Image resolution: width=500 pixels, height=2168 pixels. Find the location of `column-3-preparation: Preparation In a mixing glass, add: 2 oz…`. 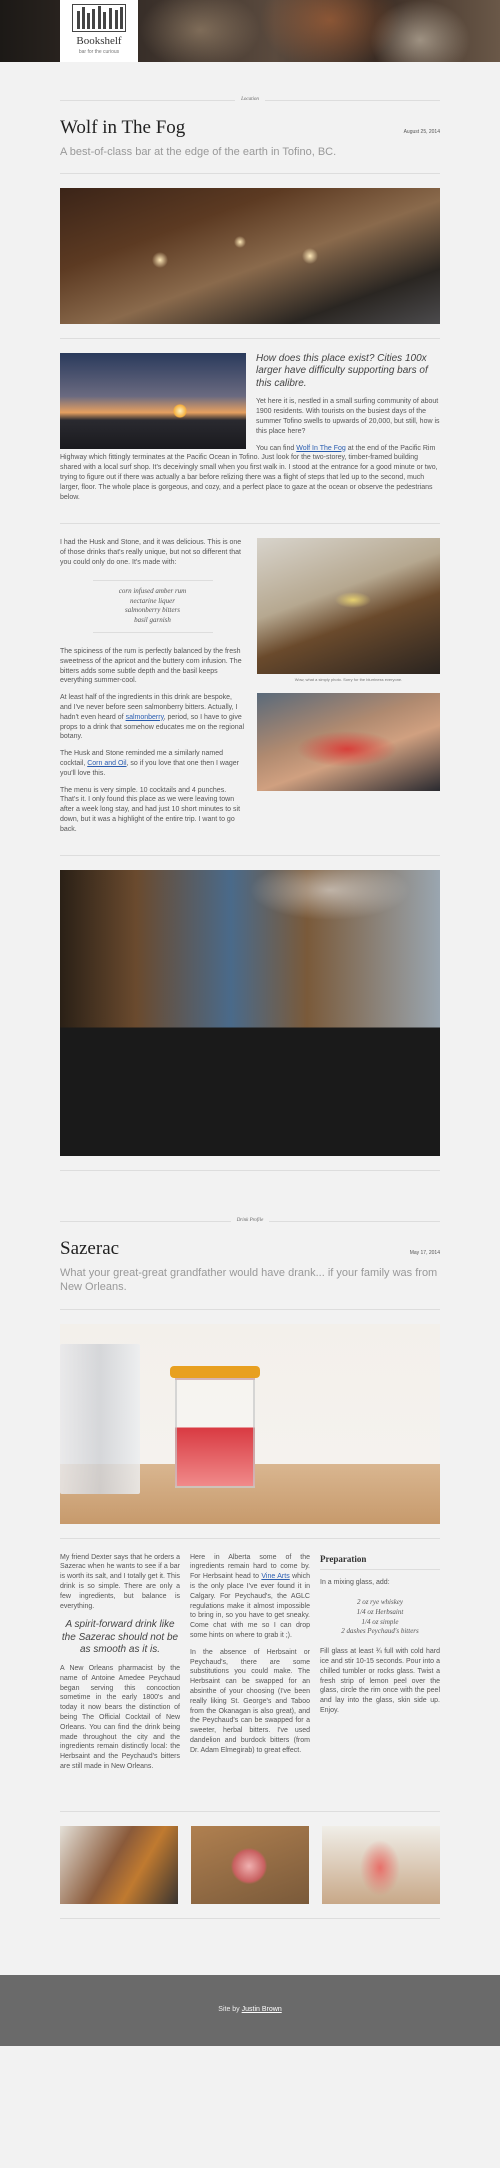

column-3-preparation: Preparation In a mixing glass, add: 2 oz… is located at coordinates (380, 1666).